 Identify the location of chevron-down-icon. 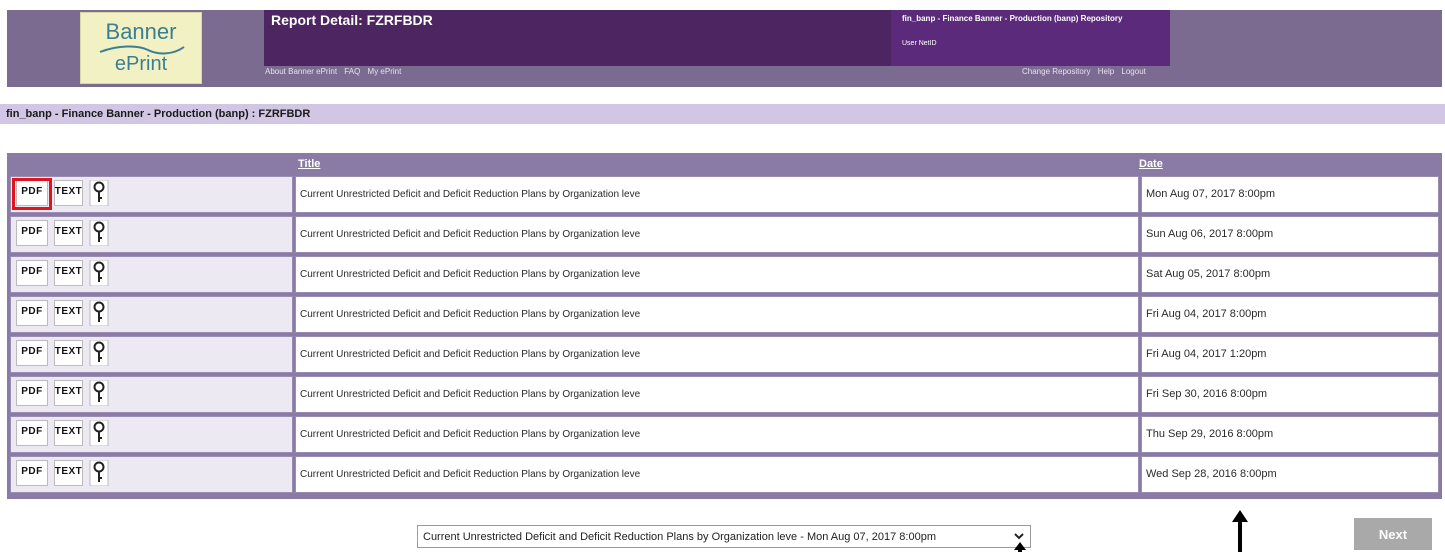
(1019, 536).